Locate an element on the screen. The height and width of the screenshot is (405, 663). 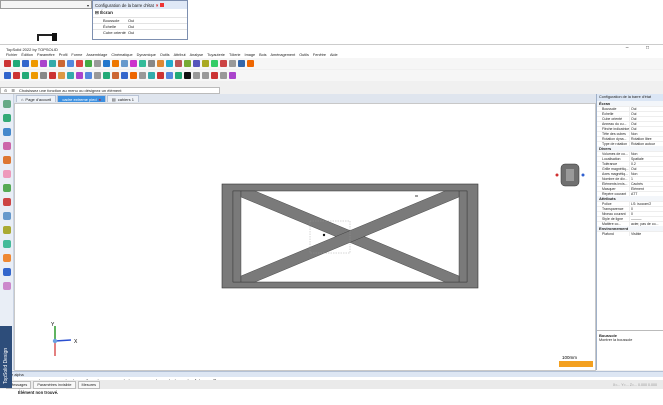
menu-item: Outils is located at coordinates (165, 55).